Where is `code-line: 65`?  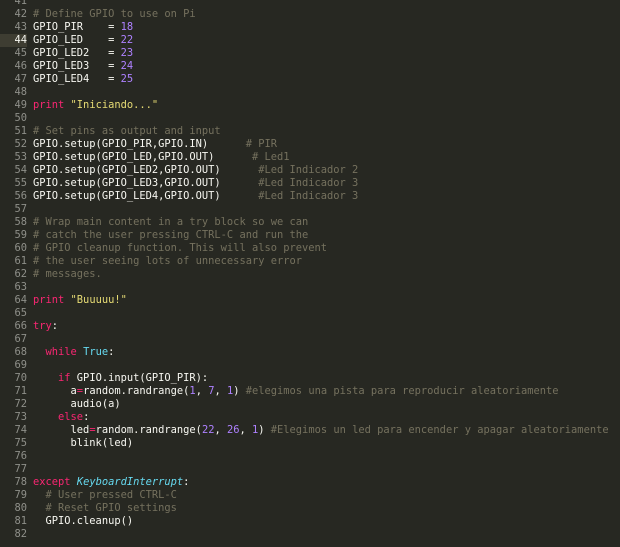 code-line: 65 is located at coordinates (310, 313).